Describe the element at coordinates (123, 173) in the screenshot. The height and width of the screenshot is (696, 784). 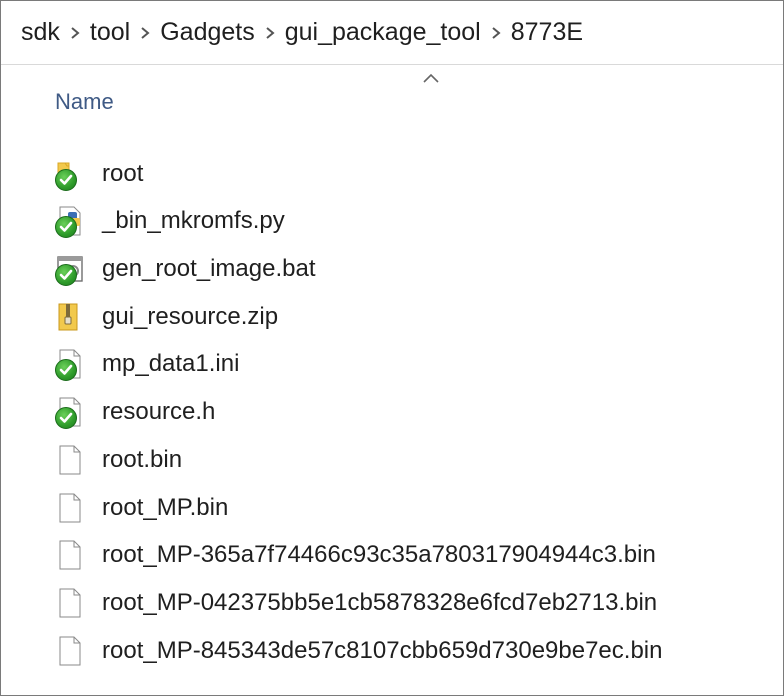
I see `file-name: root` at that location.